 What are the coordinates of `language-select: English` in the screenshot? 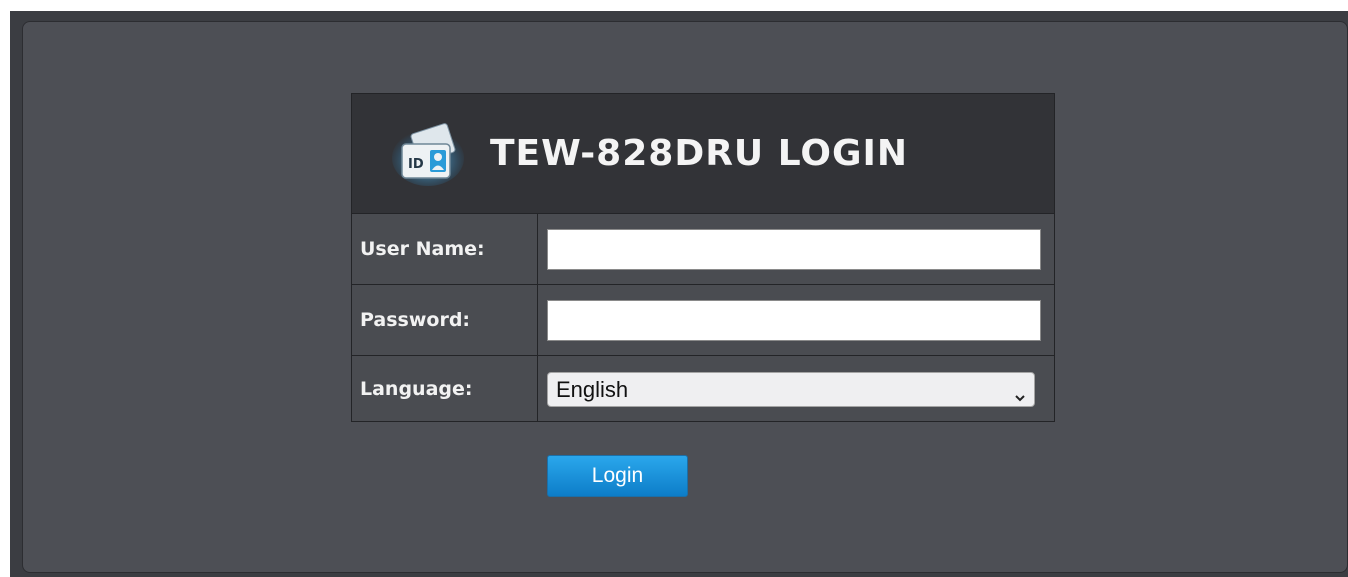 It's located at (791, 389).